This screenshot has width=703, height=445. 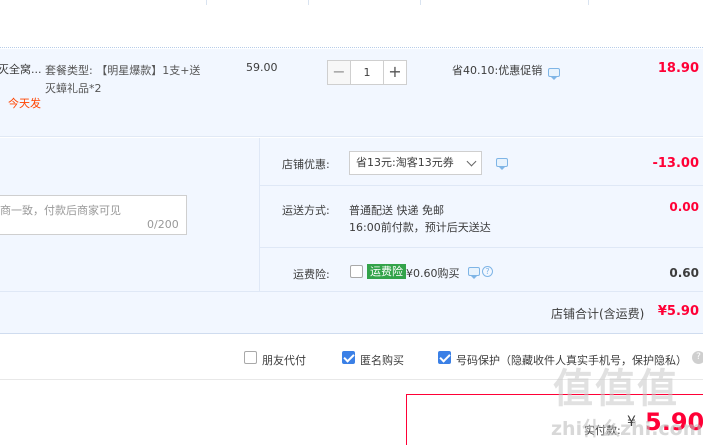 What do you see at coordinates (471, 161) in the screenshot?
I see `chevron-down-icon` at bounding box center [471, 161].